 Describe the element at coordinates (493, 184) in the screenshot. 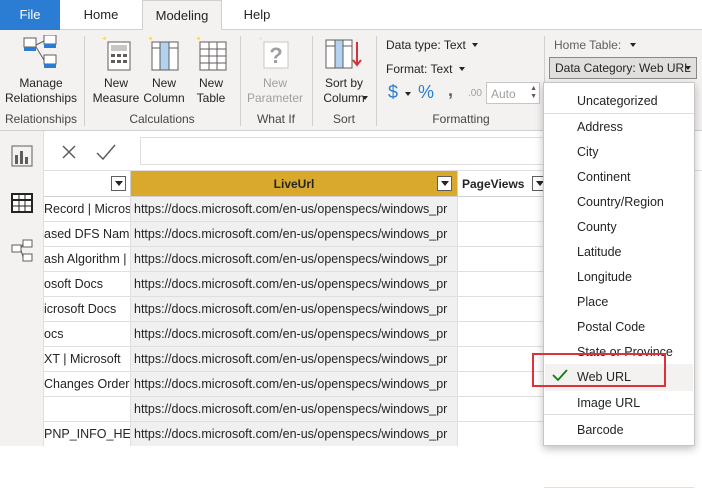

I see `column-header-pageviews-label: PageViews` at that location.